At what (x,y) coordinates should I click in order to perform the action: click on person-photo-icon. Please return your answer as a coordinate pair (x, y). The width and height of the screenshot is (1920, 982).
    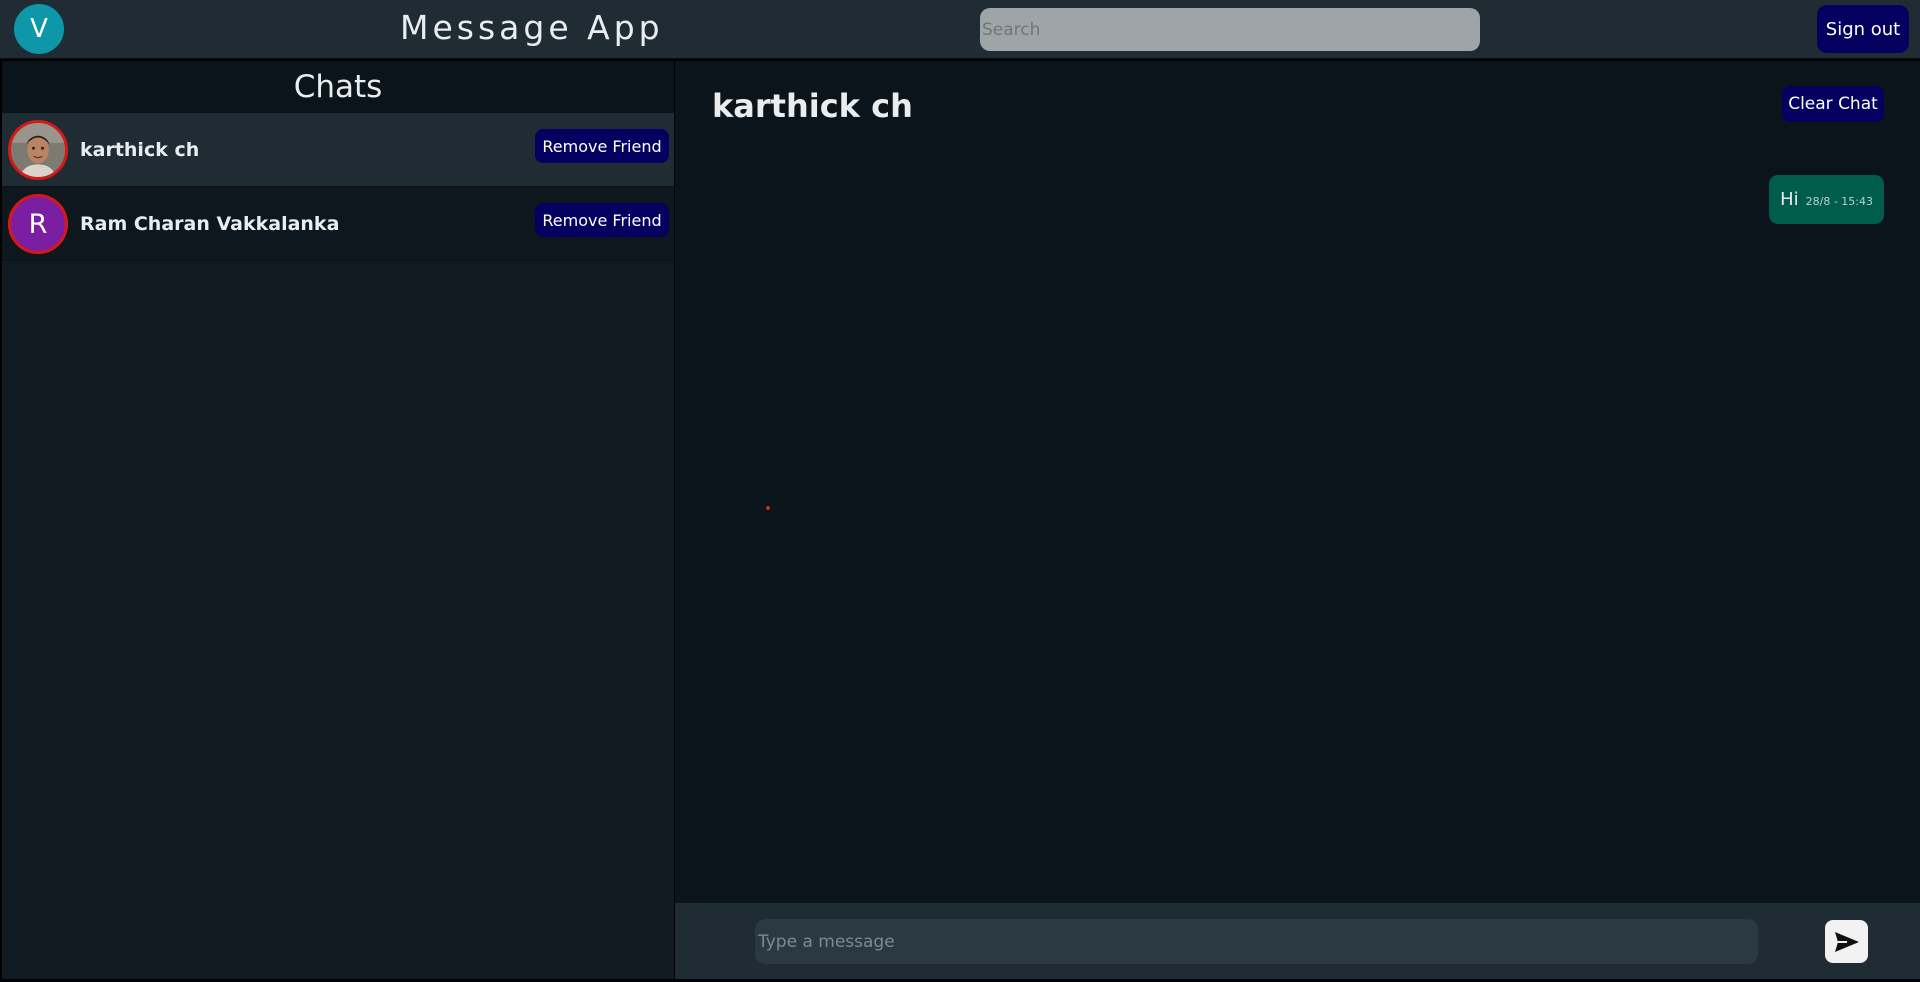
    Looking at the image, I should click on (38, 150).